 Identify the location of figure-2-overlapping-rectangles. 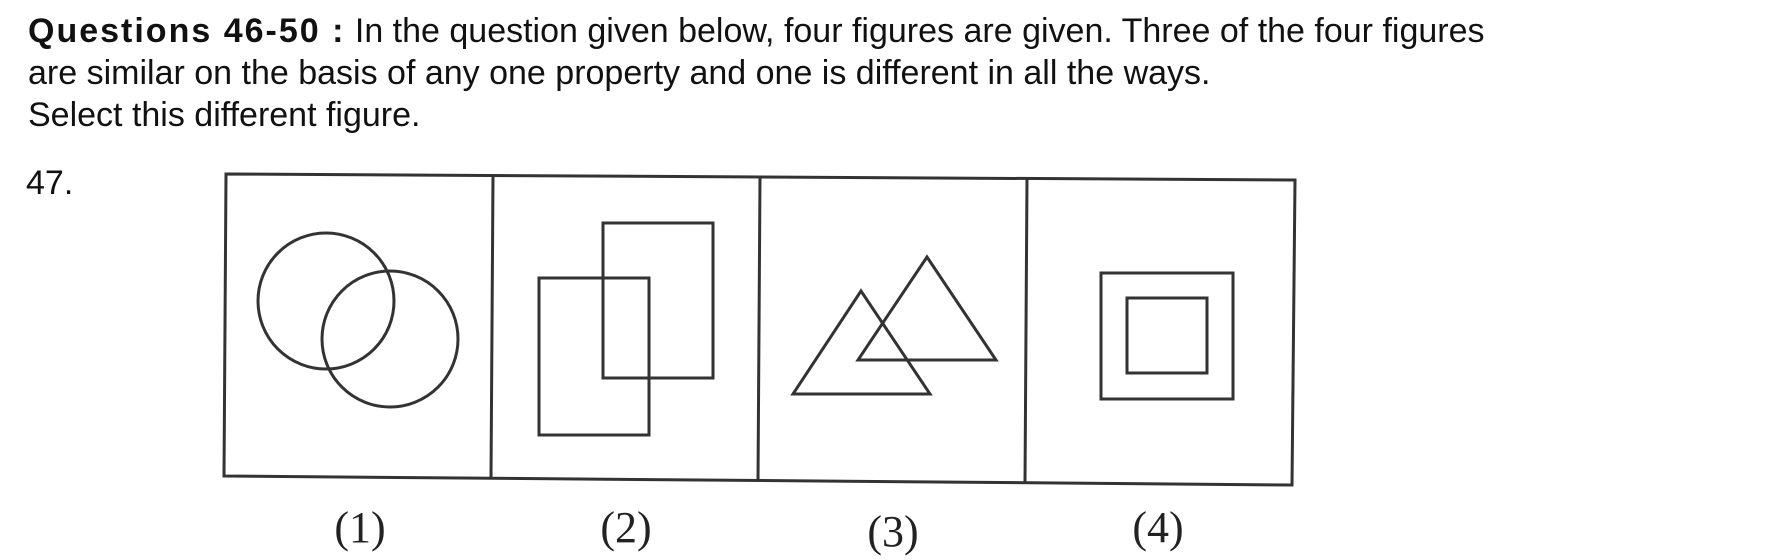
(626, 329).